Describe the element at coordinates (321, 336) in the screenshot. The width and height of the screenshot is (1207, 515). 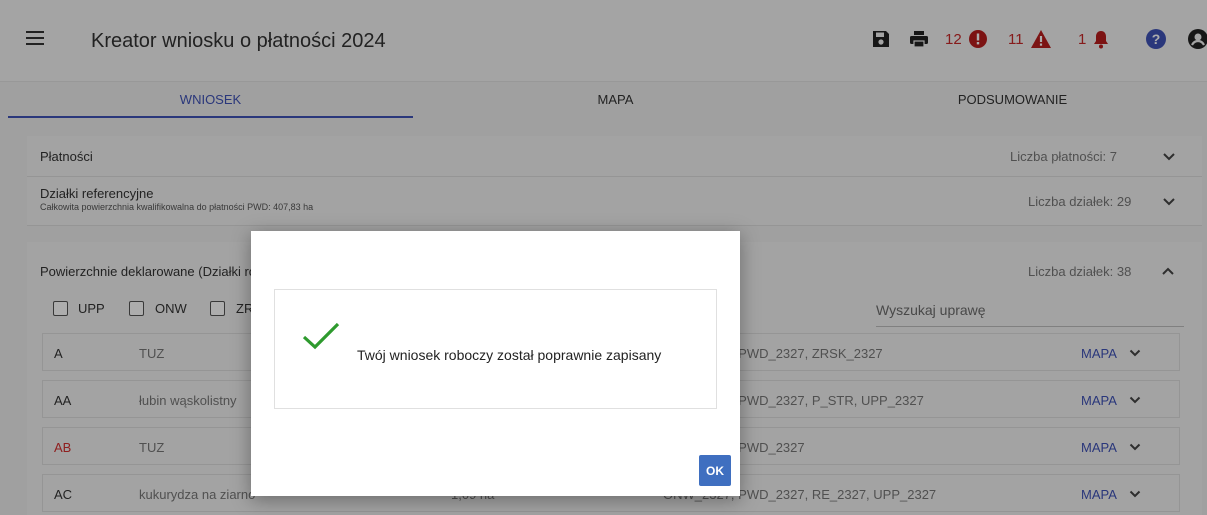
I see `checkmark-icon` at that location.